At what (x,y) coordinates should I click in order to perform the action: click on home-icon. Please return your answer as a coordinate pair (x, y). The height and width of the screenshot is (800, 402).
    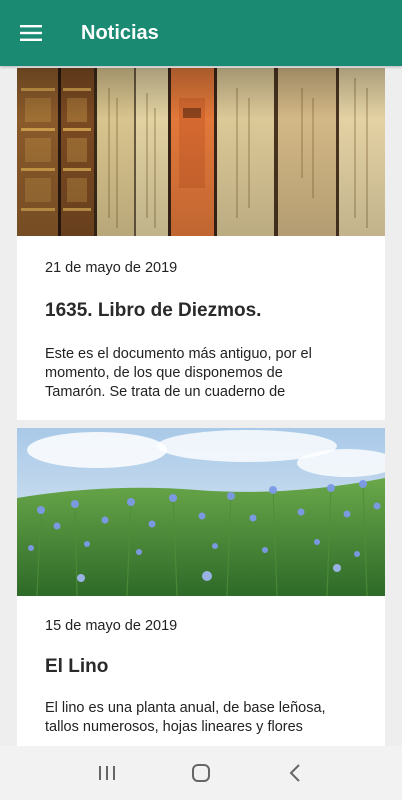
    Looking at the image, I should click on (201, 773).